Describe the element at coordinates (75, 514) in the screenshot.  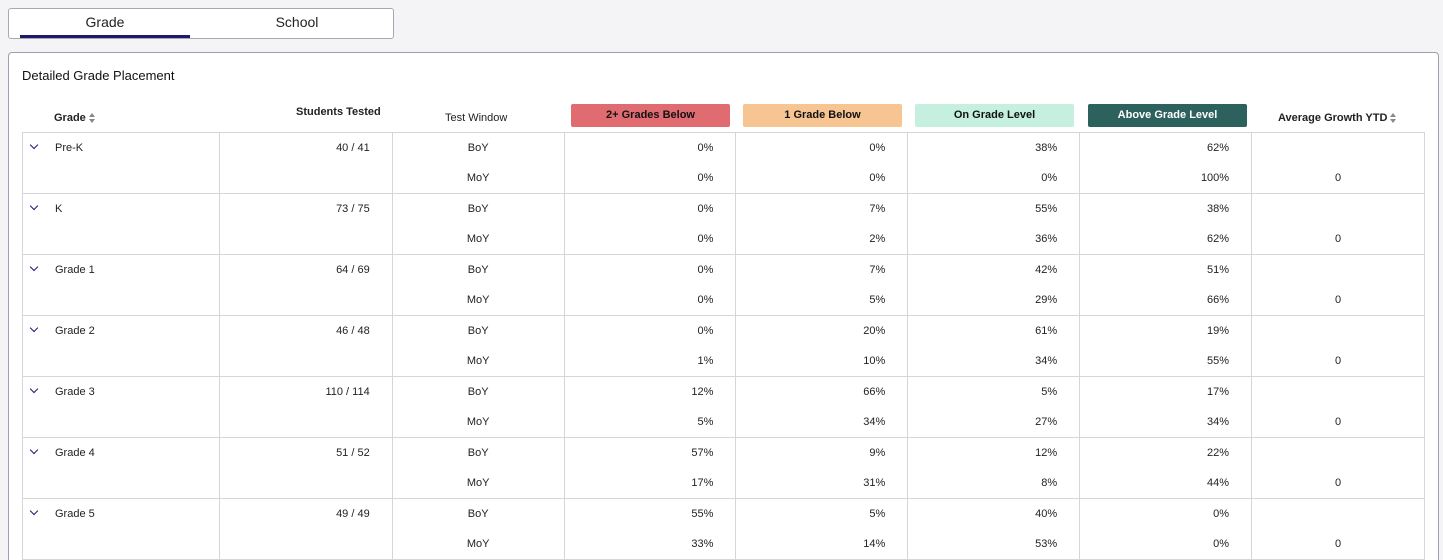
I see `grade-name: Grade 5` at that location.